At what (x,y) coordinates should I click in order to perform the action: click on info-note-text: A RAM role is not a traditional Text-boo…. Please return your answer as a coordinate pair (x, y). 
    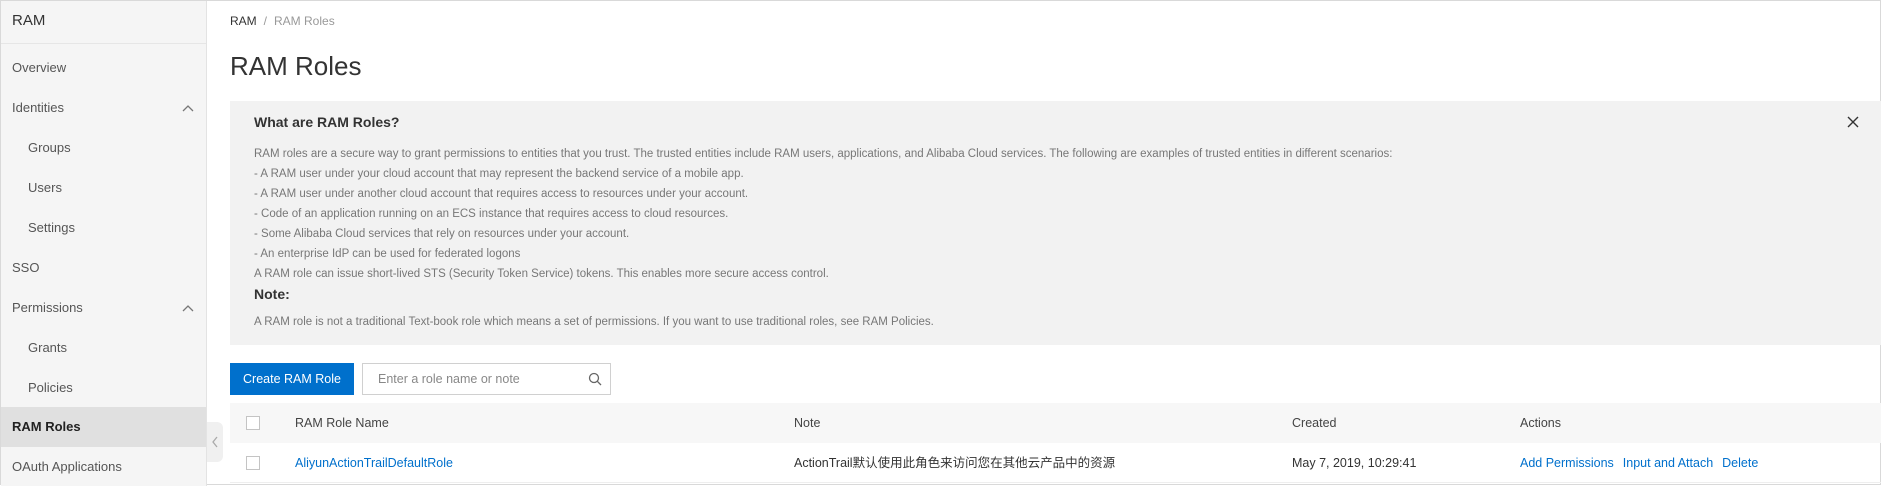
    Looking at the image, I should click on (594, 322).